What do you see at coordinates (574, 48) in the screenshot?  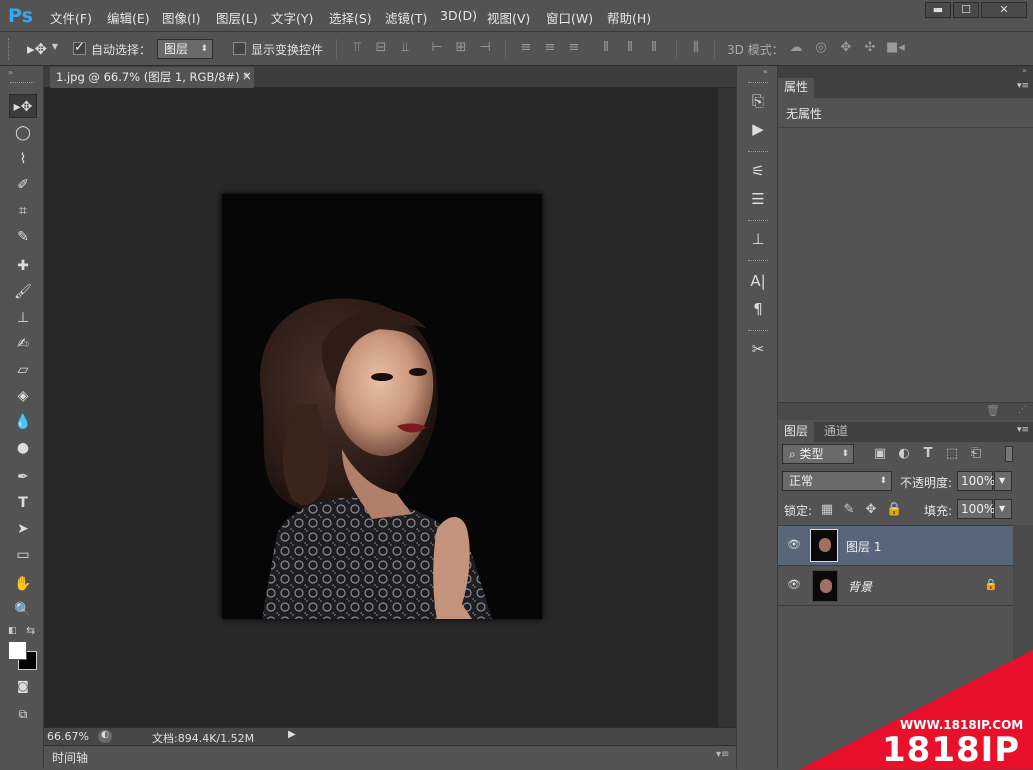 I see `distribute-bottom-icon: ≡` at bounding box center [574, 48].